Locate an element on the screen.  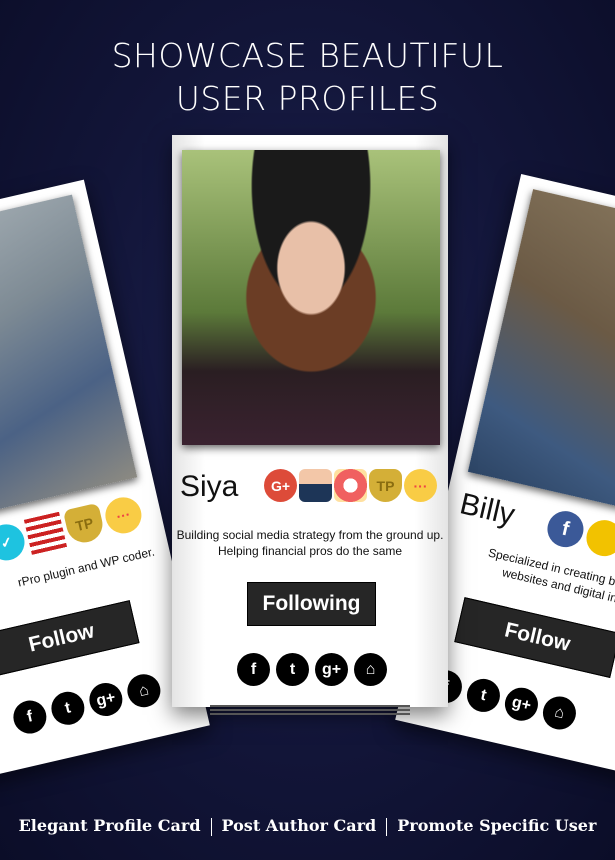
headline: SHOWCASE BEAUTIFUL USER PROFILES is located at coordinates (307, 77).